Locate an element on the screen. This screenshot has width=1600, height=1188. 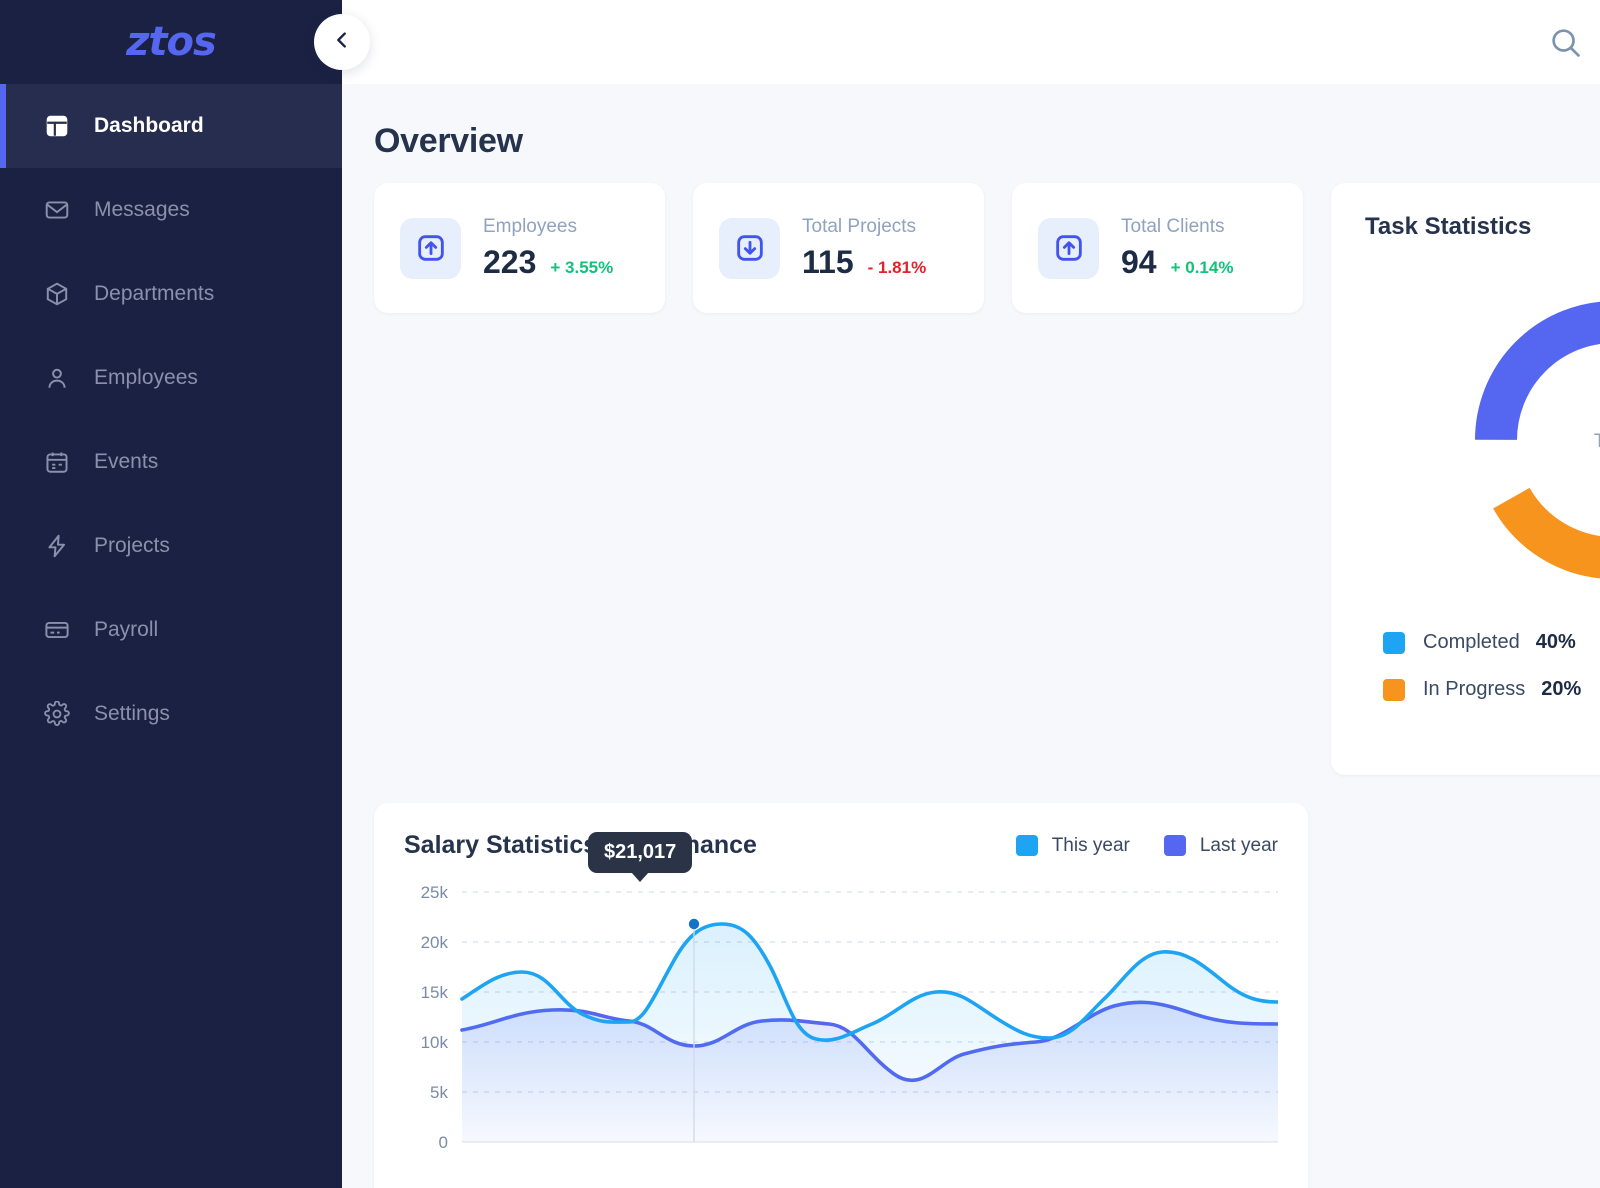
stat-body: Total Clients 94 + 0.14% is located at coordinates (1177, 248).